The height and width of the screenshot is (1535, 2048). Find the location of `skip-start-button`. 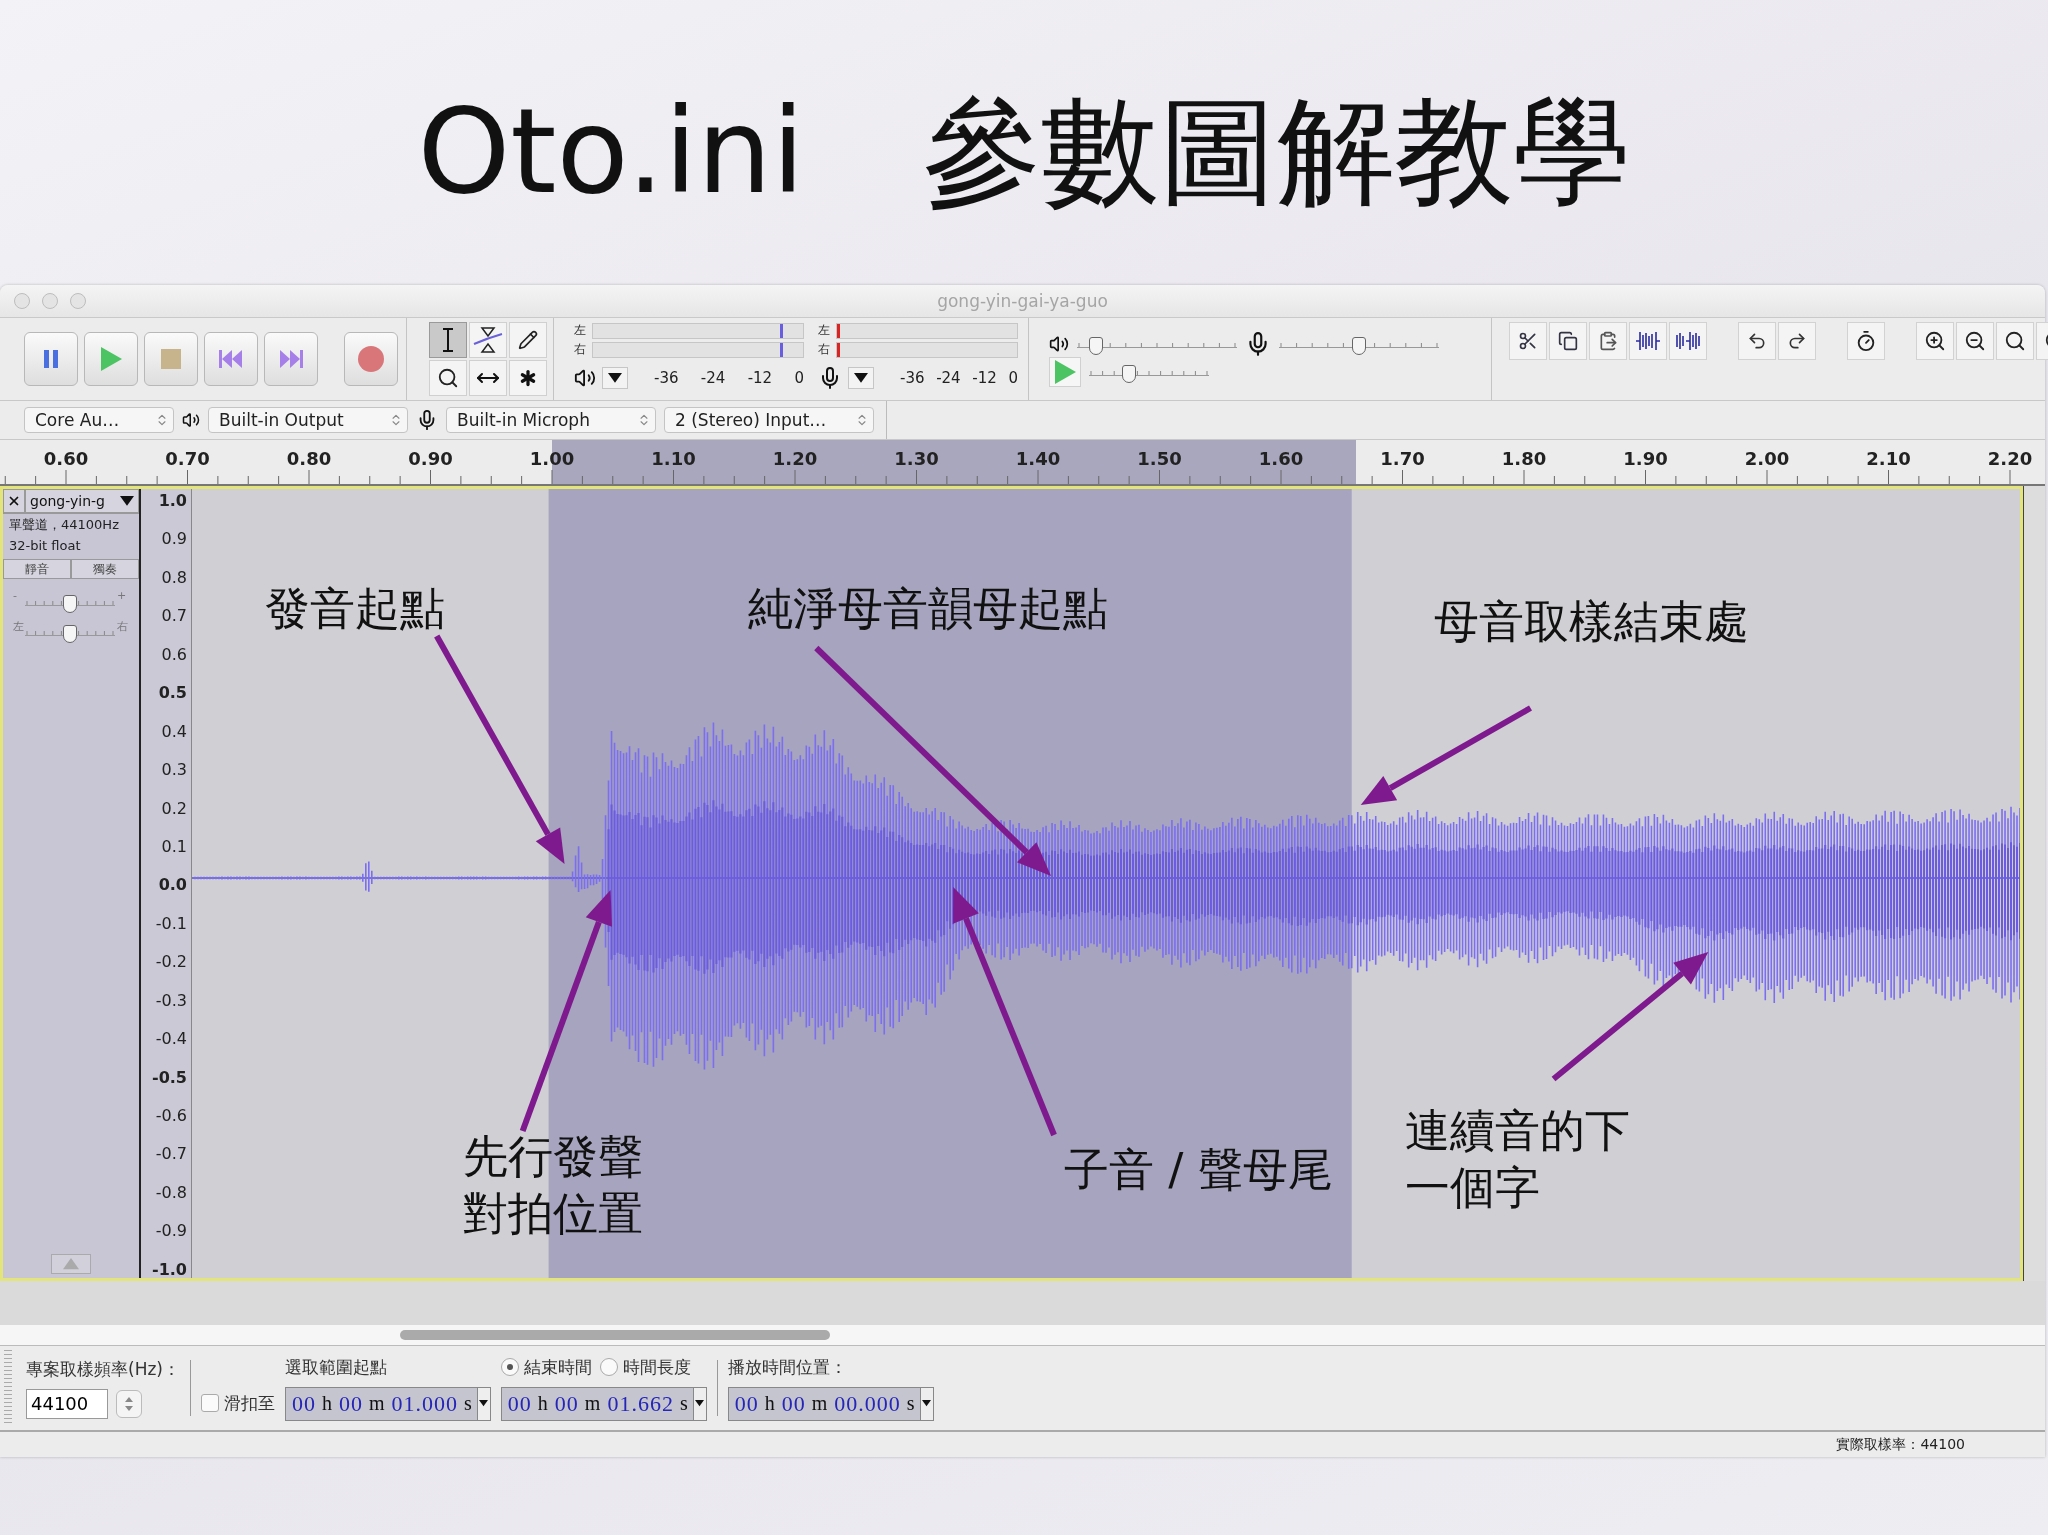

skip-start-button is located at coordinates (231, 359).